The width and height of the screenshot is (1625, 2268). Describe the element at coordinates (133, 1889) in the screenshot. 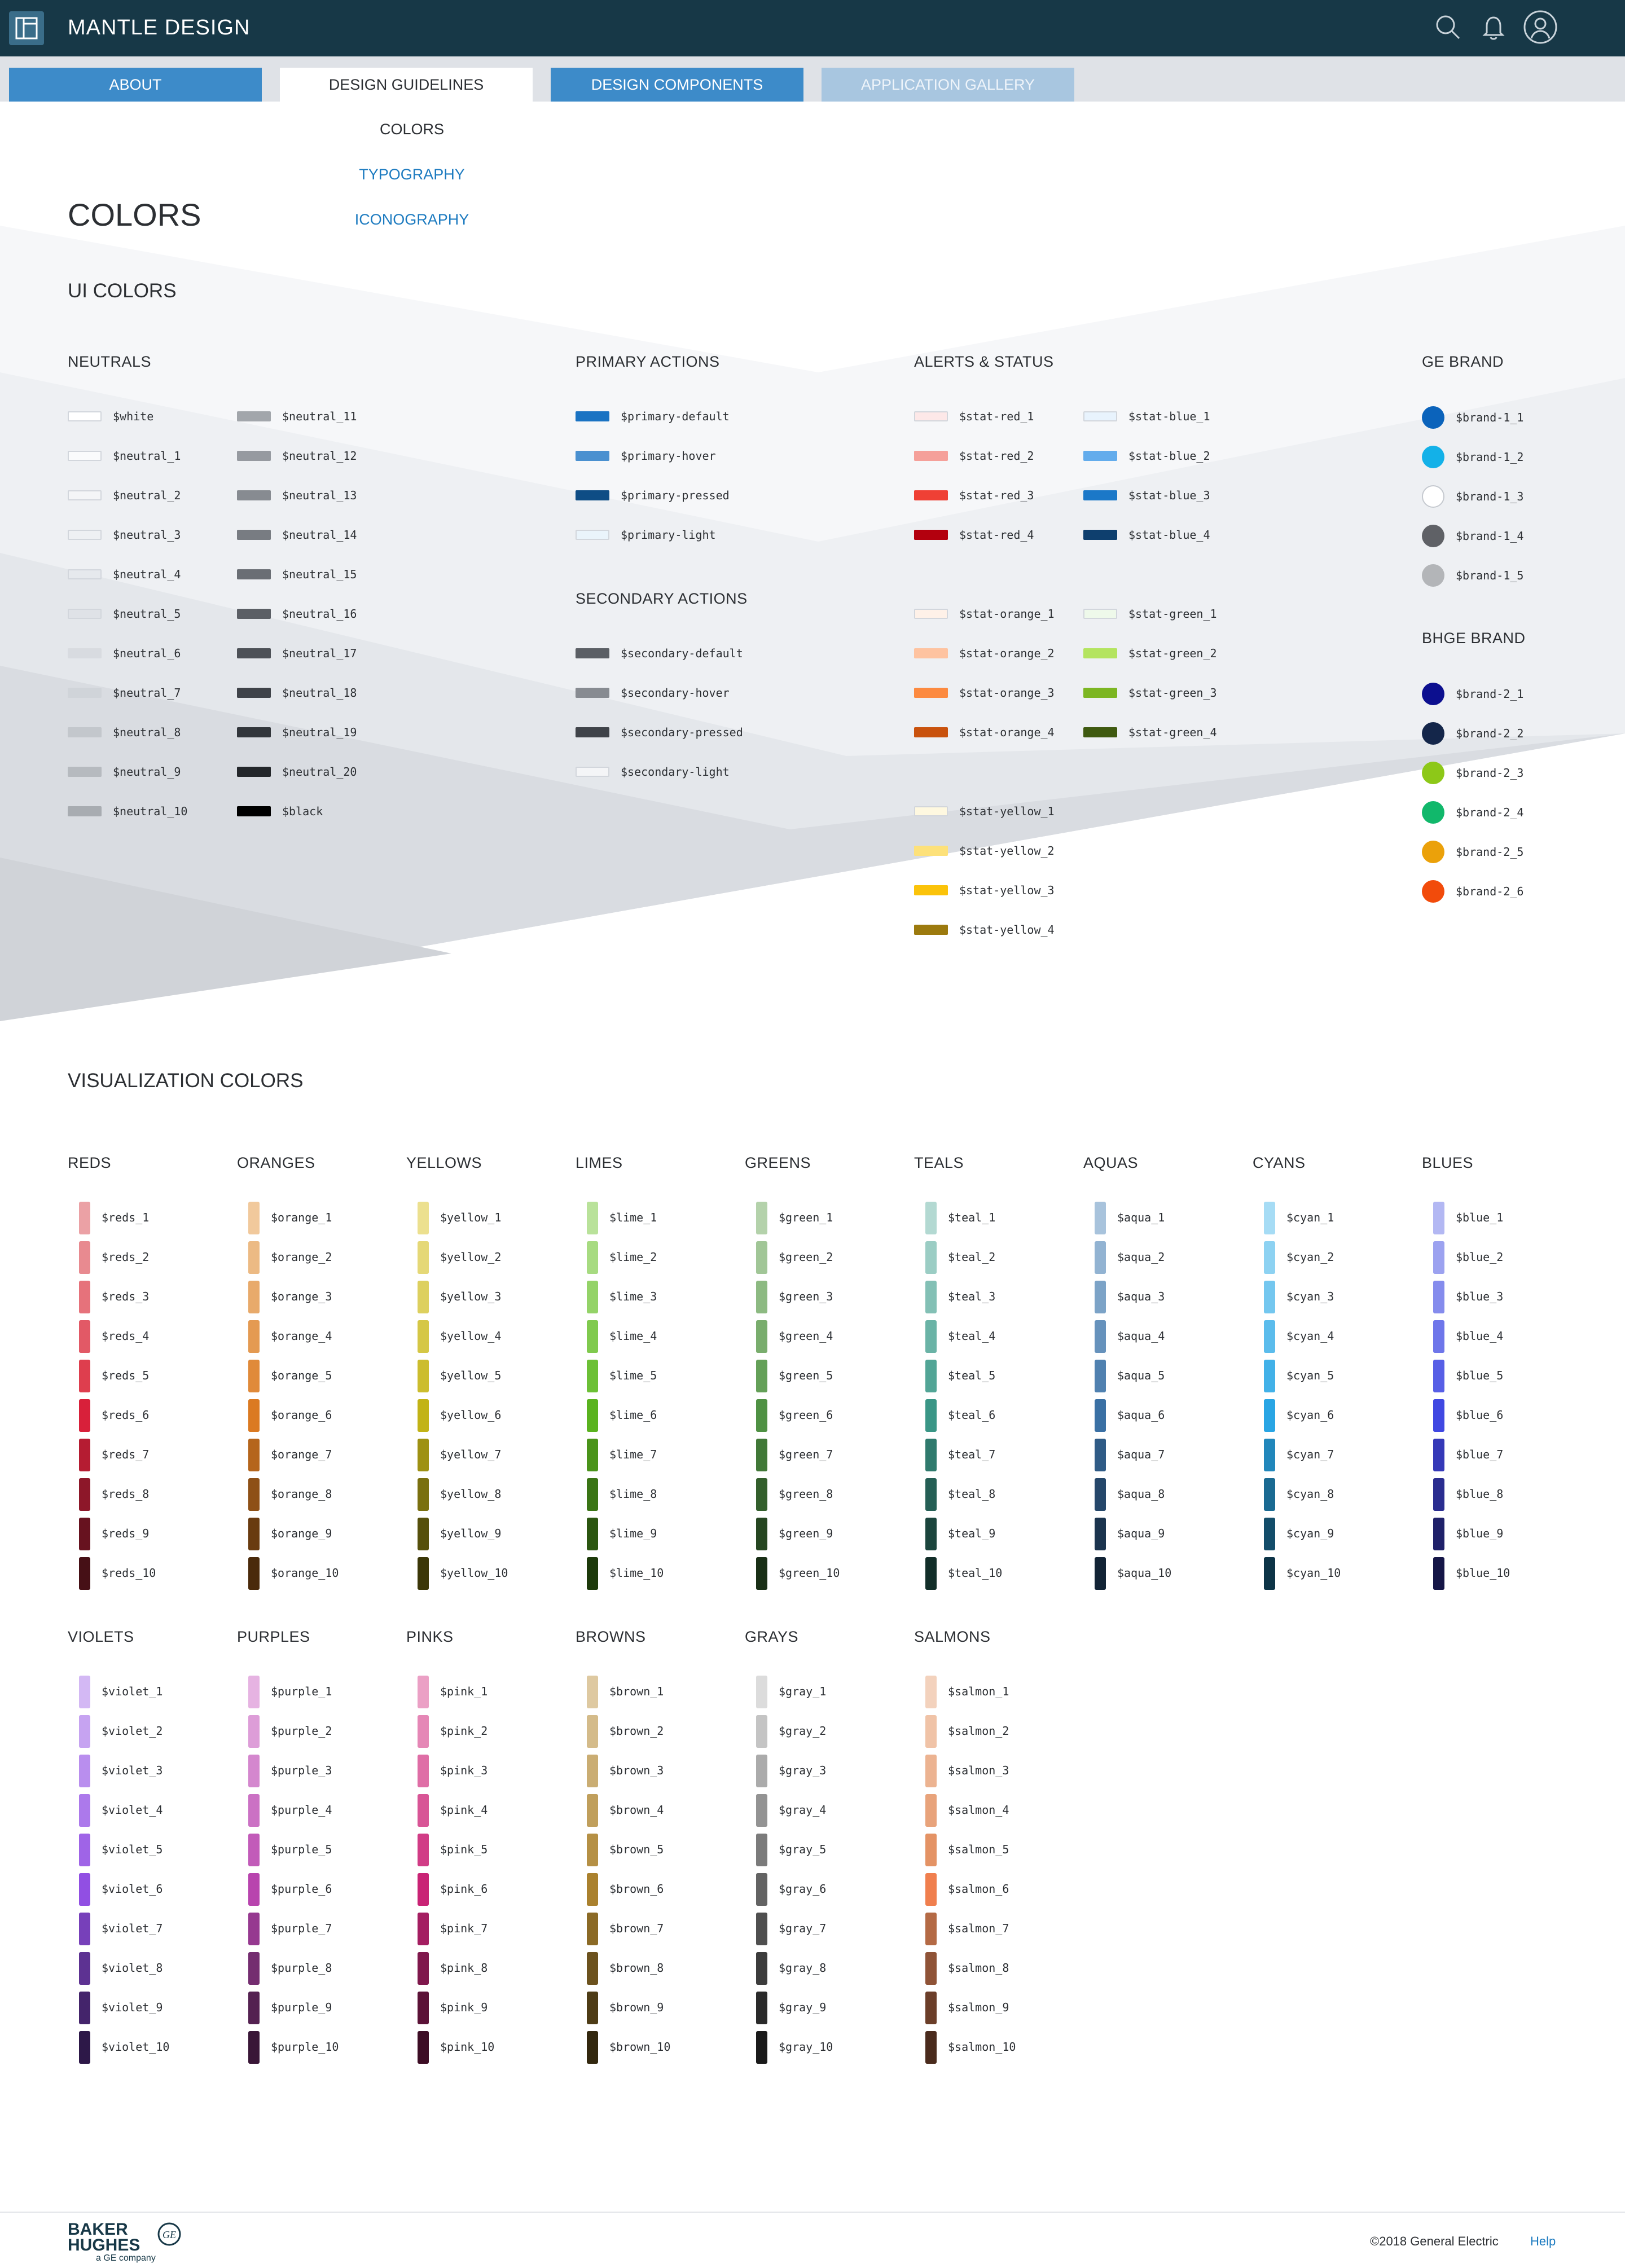

I see `viz-swatch-label: $violet_6` at that location.